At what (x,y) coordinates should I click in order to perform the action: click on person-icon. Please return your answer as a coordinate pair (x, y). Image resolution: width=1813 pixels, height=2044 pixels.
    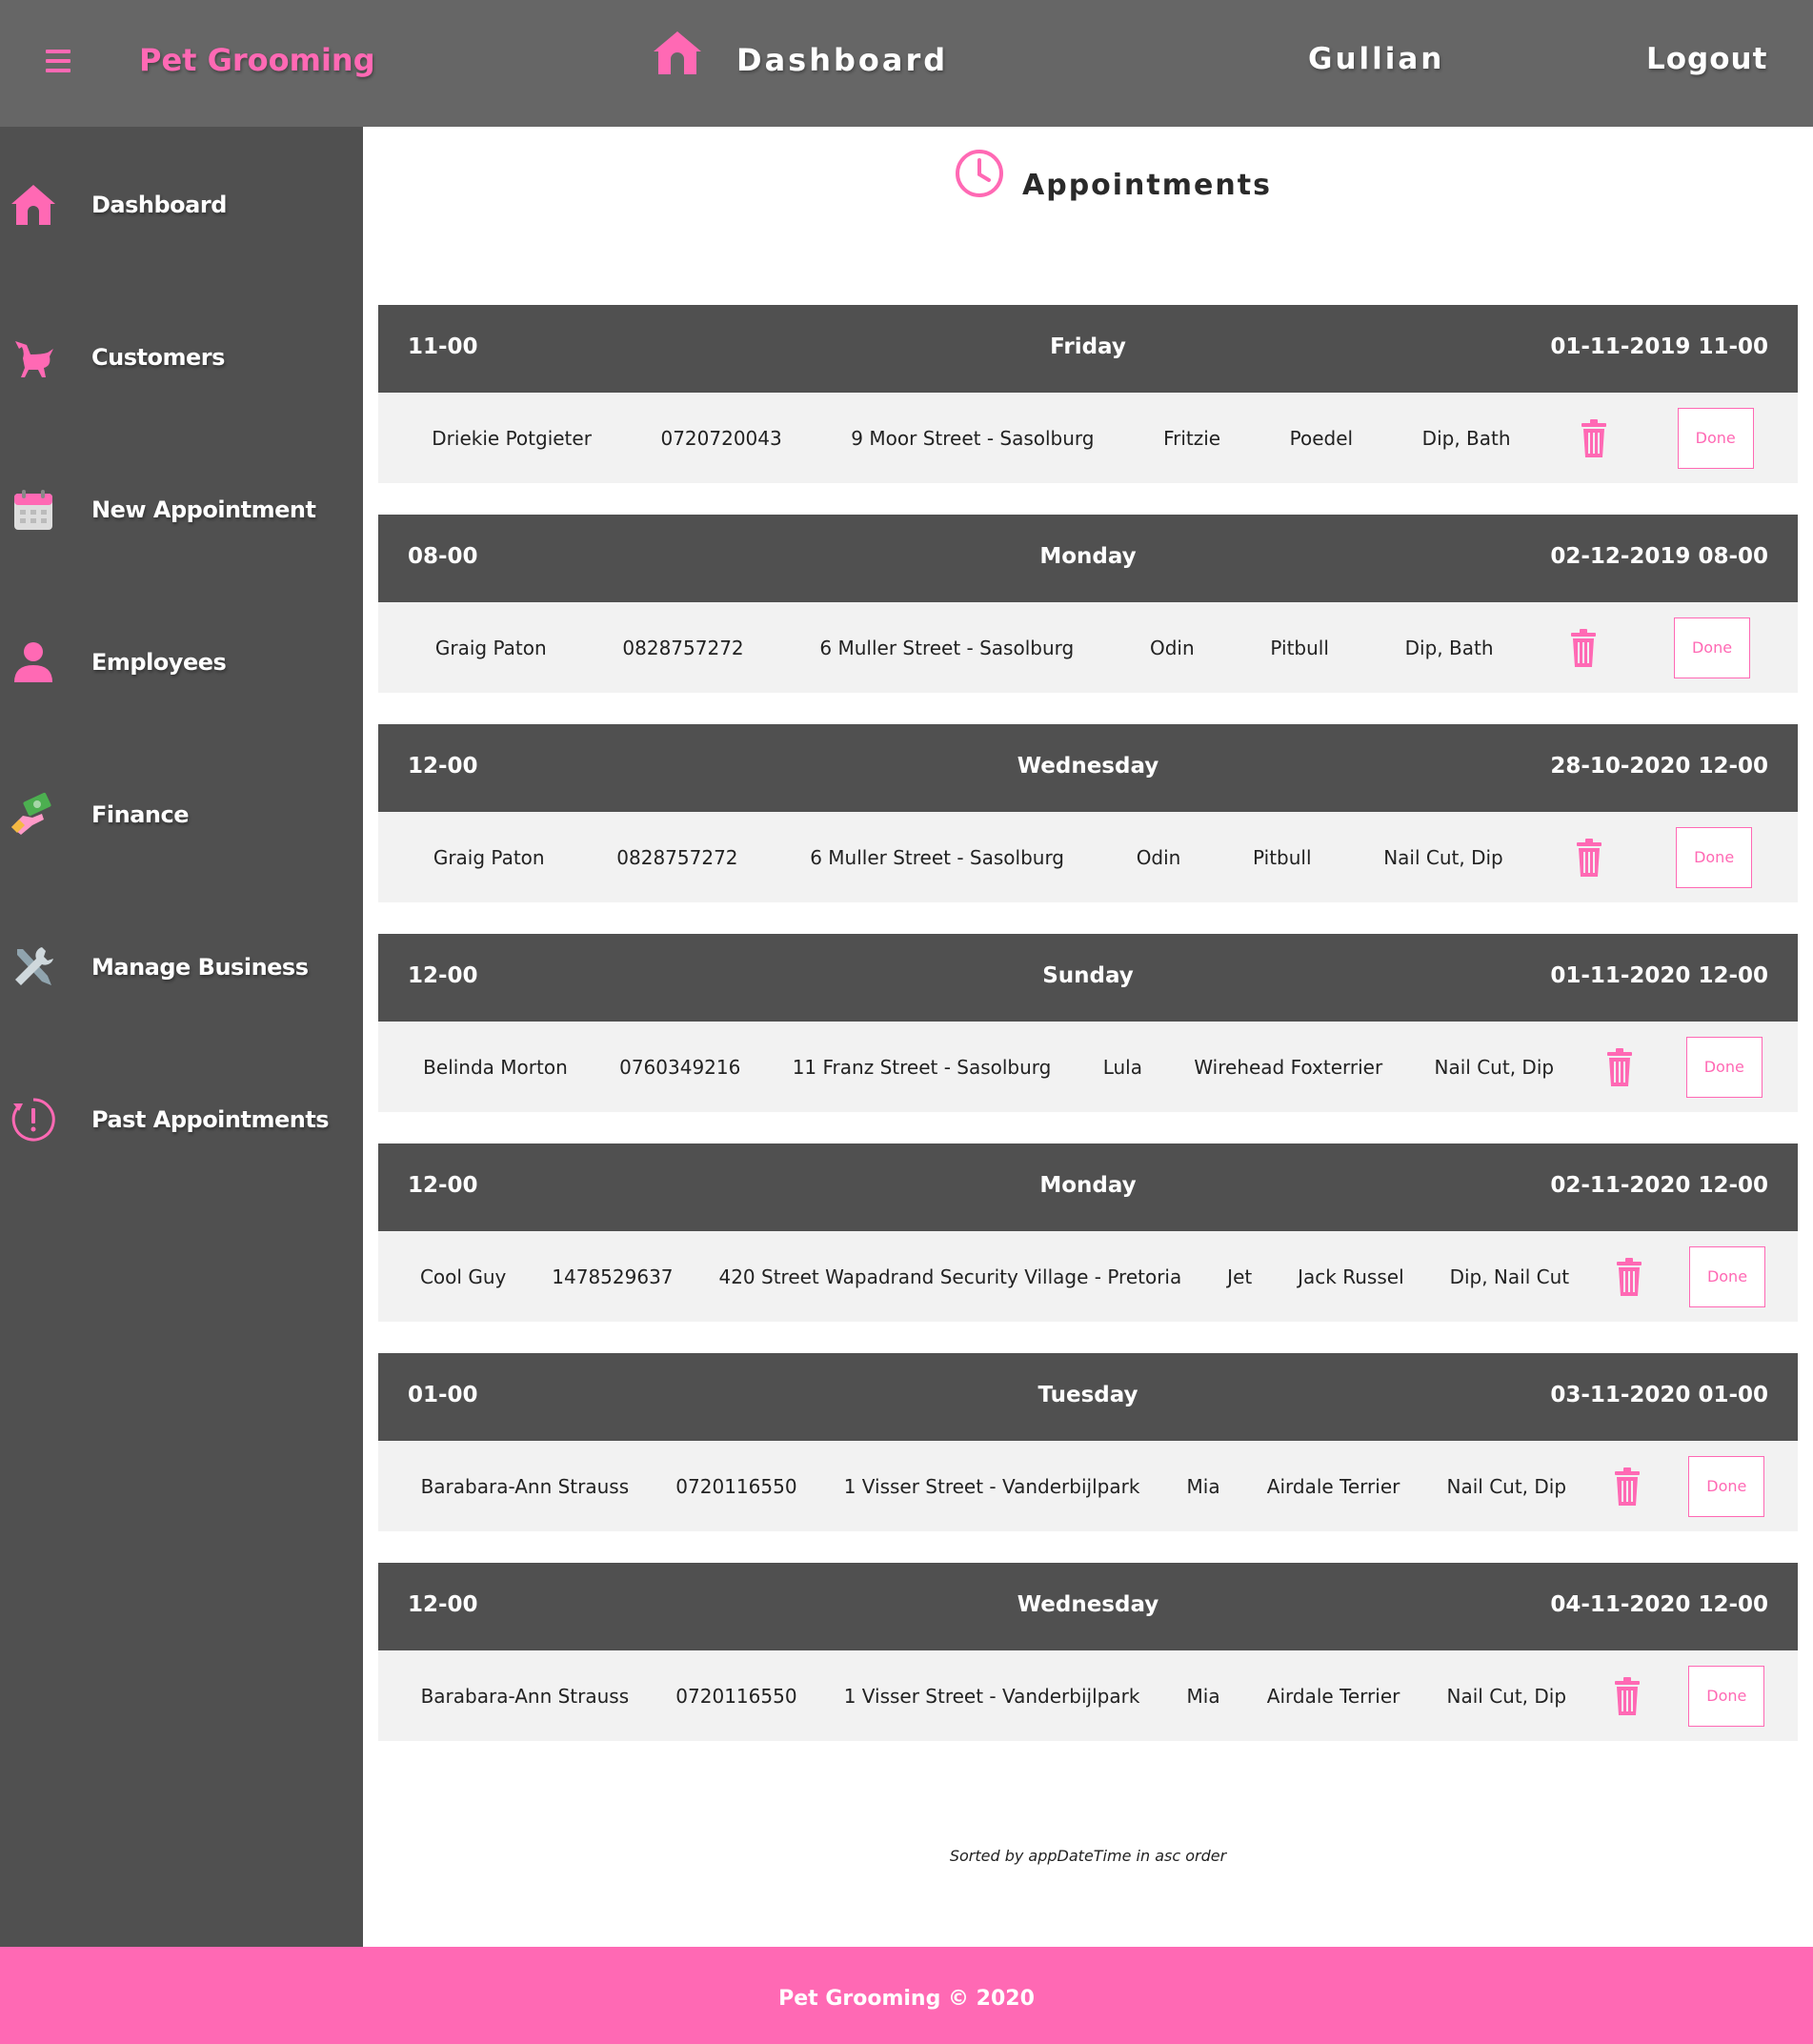
    Looking at the image, I should click on (33, 662).